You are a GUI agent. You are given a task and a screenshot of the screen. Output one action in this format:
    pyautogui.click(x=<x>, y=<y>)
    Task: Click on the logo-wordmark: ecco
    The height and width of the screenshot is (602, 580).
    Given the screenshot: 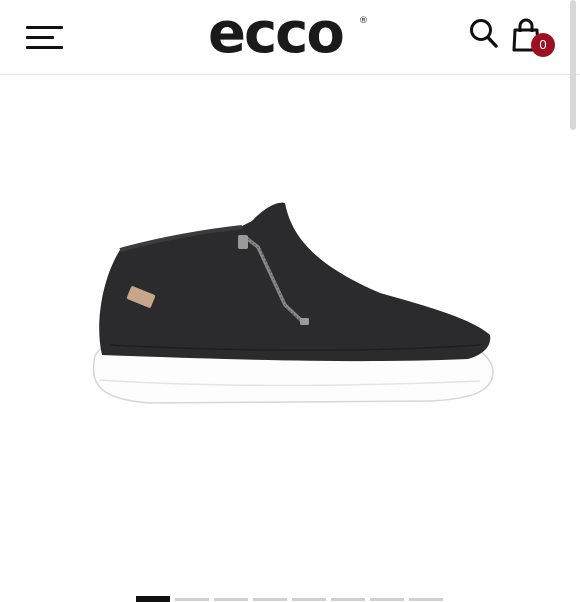 What is the action you would take?
    pyautogui.click(x=276, y=33)
    